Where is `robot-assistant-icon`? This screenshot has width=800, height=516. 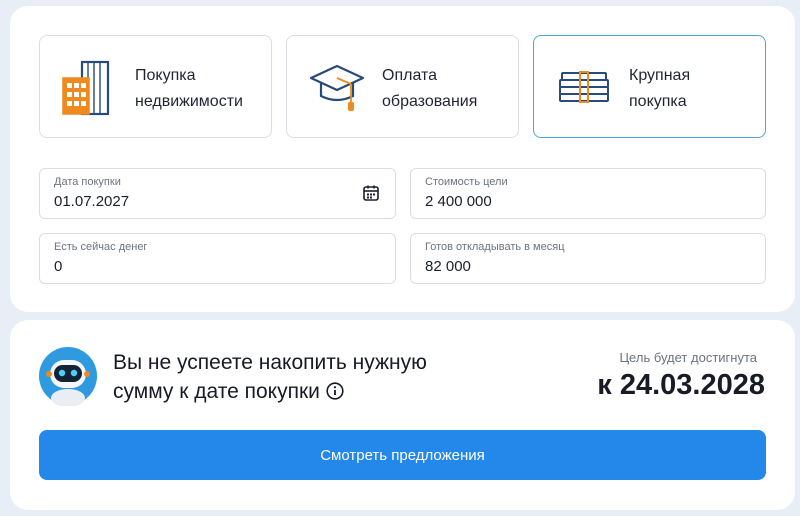 robot-assistant-icon is located at coordinates (68, 376).